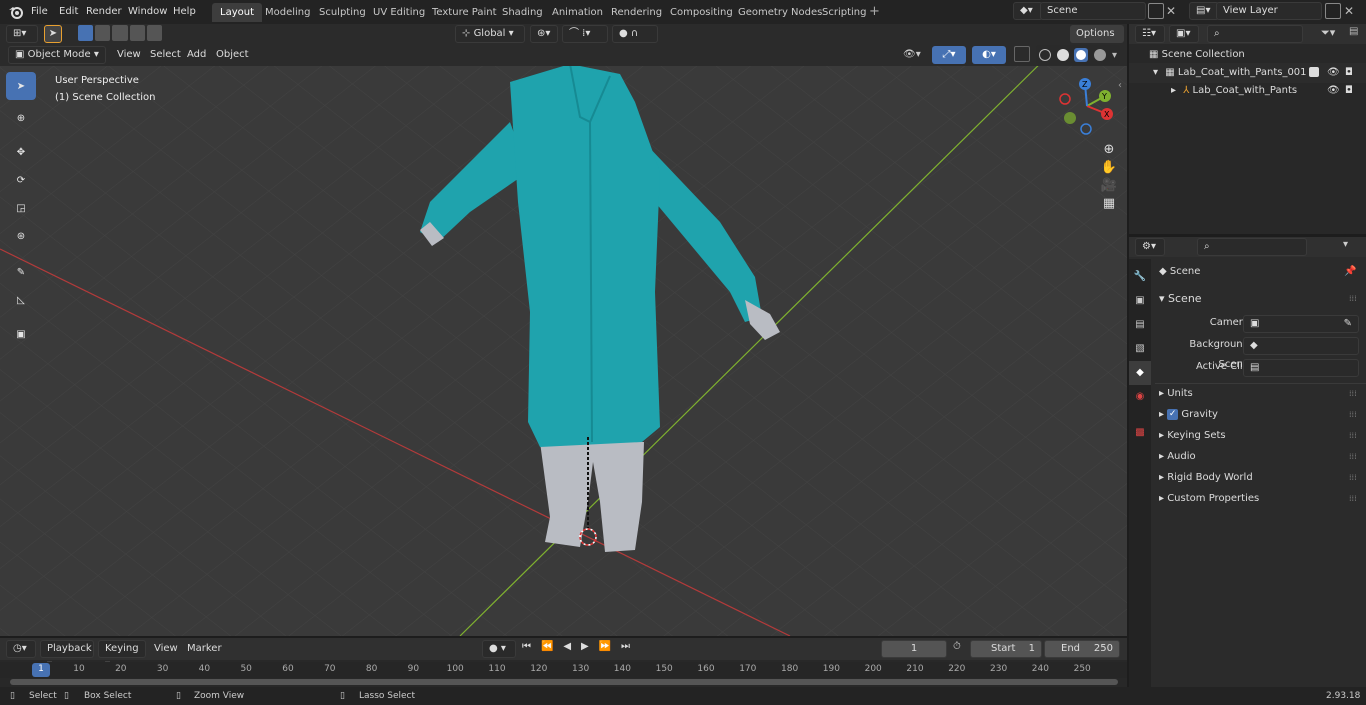  What do you see at coordinates (1150, 34) in the screenshot?
I see `outliner-editor-icon: ☷▾` at bounding box center [1150, 34].